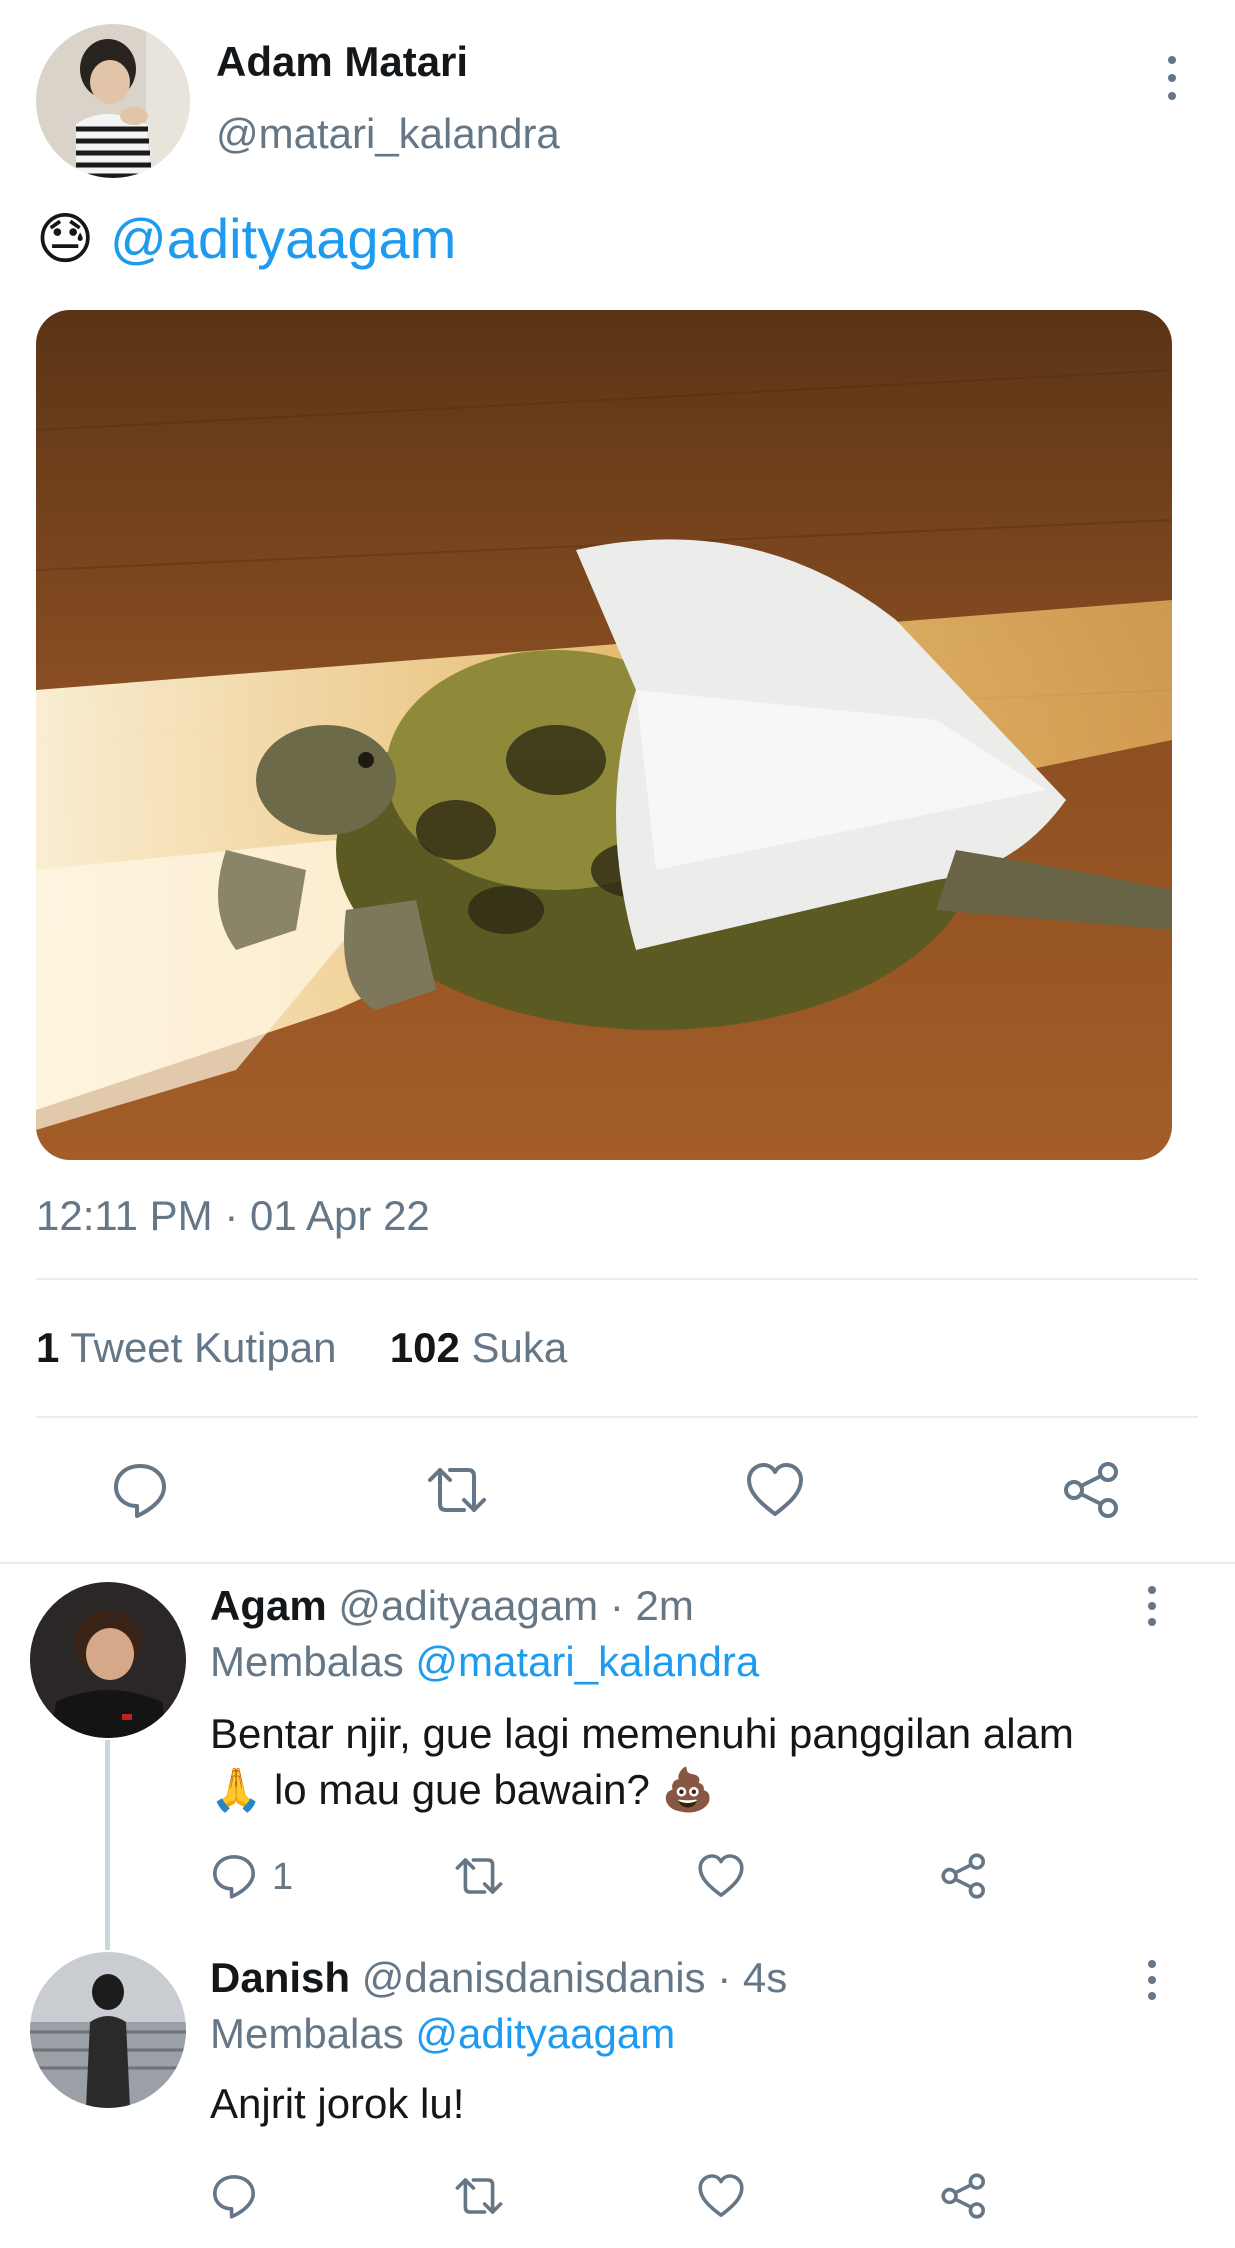 The height and width of the screenshot is (2248, 1235). Describe the element at coordinates (775, 1490) in the screenshot. I see `like-icon` at that location.